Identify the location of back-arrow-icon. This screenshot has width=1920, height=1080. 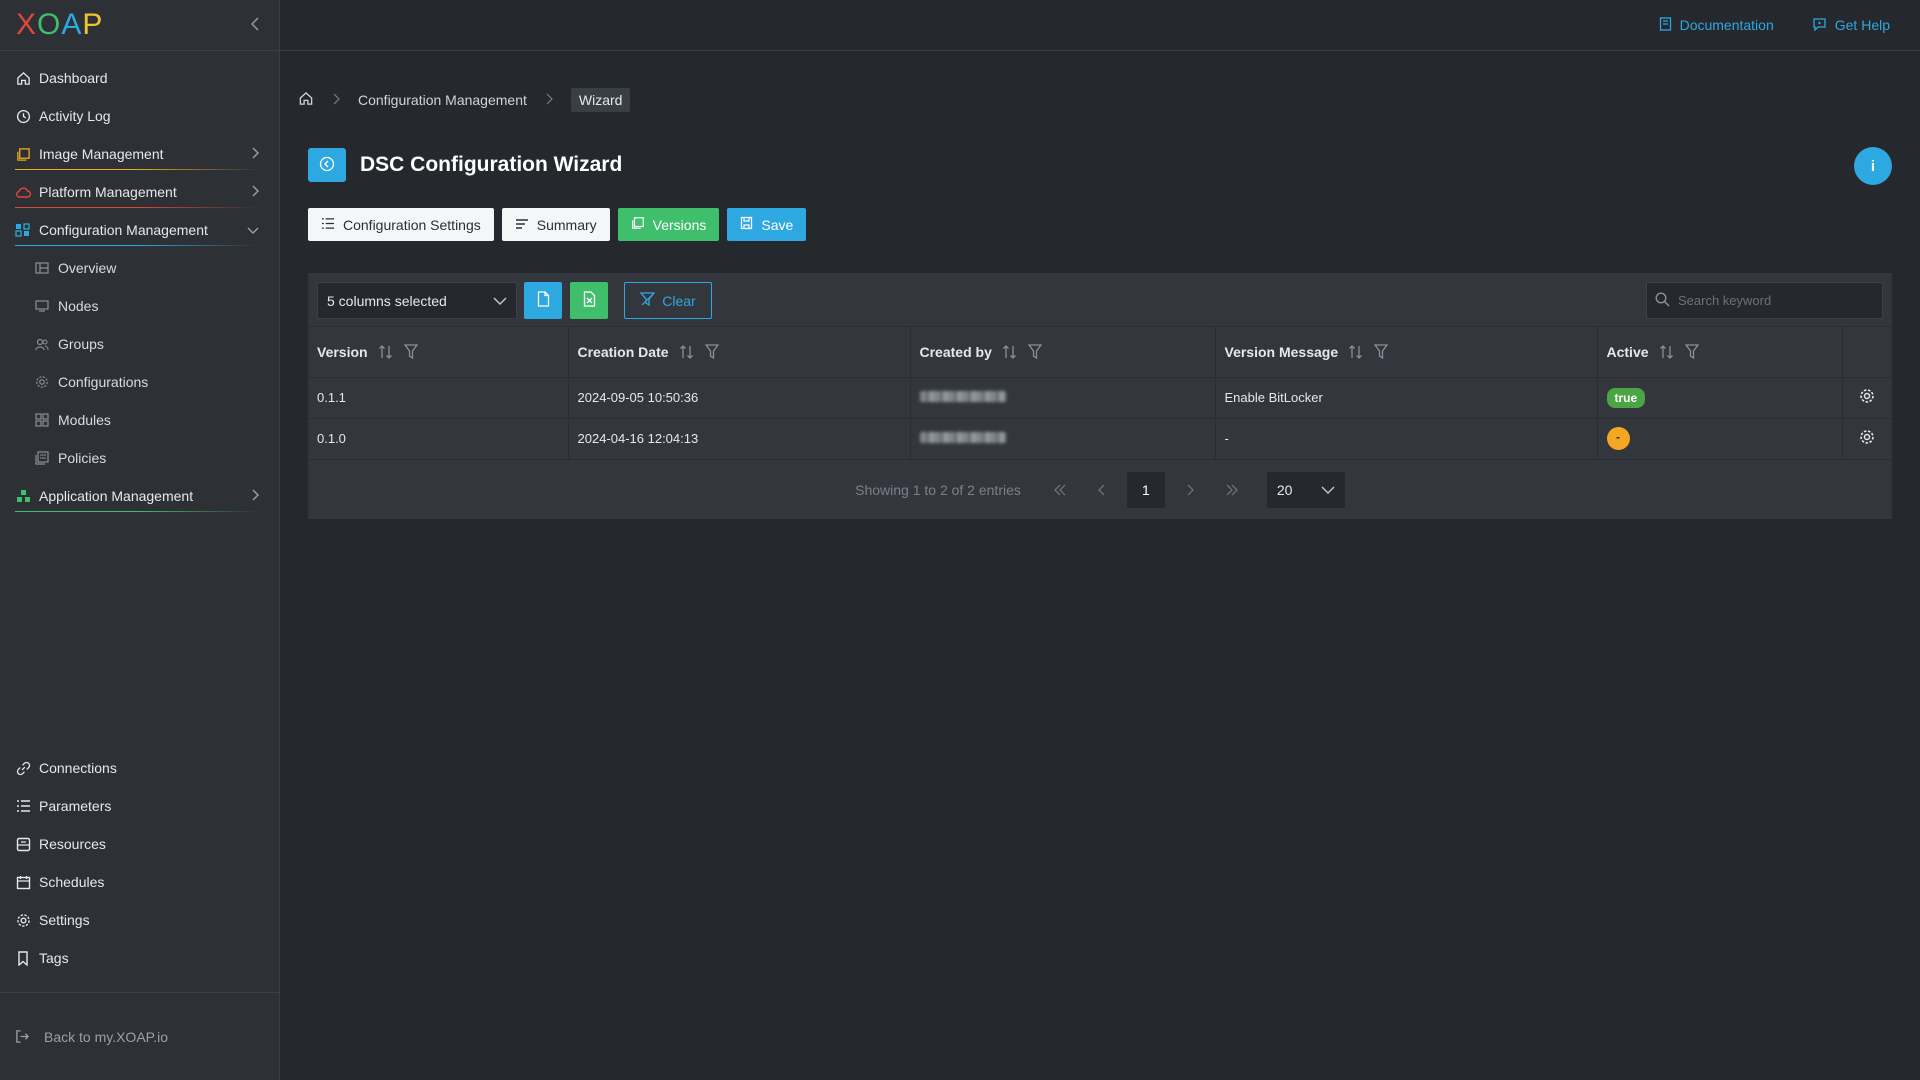
(327, 165).